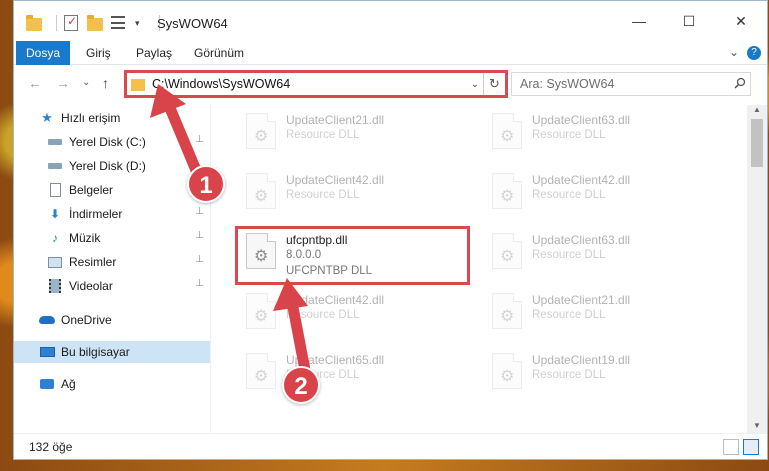  I want to click on sidebar-item-downloads: ⬇ İndirmeler ⊥, so click(128, 214).